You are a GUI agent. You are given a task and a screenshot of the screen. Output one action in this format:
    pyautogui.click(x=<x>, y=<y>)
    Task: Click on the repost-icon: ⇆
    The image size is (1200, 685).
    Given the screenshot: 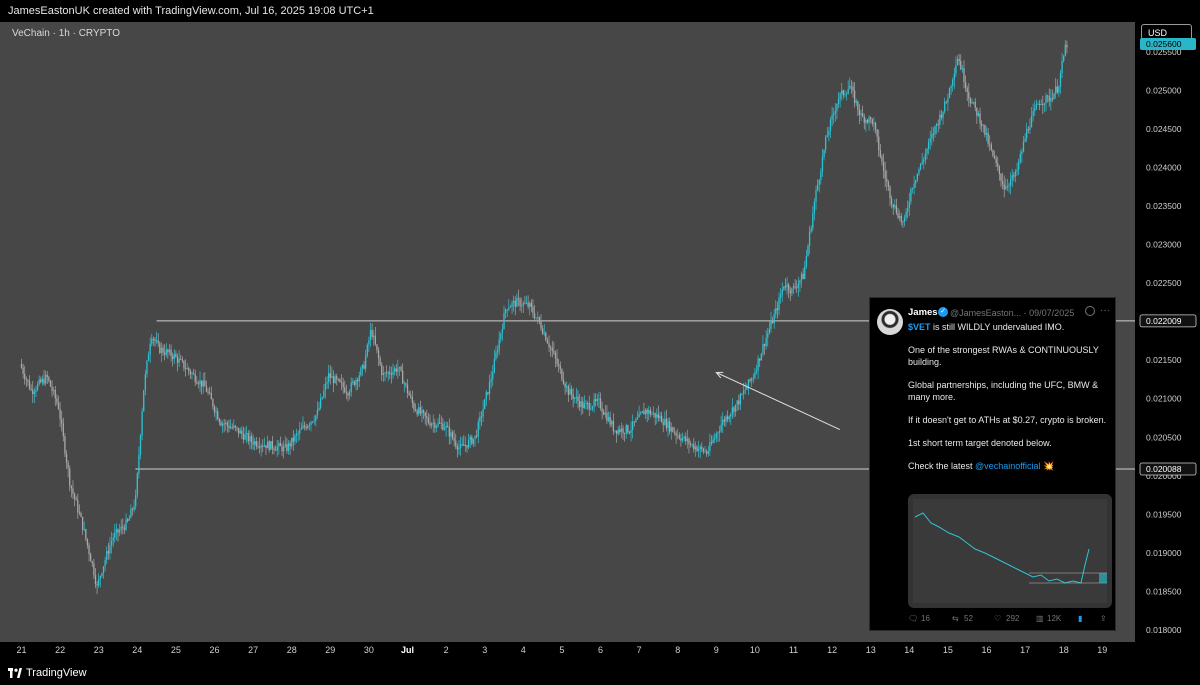 What is the action you would take?
    pyautogui.click(x=955, y=618)
    